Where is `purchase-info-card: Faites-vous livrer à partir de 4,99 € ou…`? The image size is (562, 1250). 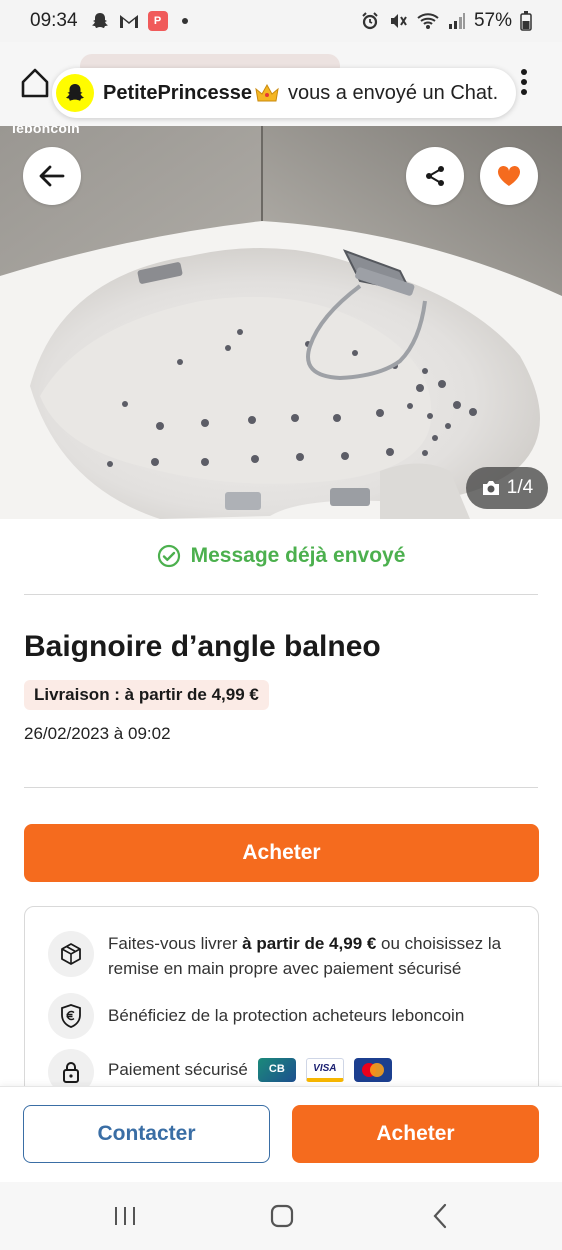 purchase-info-card: Faites-vous livrer à partir de 4,99 € ou… is located at coordinates (281, 1006).